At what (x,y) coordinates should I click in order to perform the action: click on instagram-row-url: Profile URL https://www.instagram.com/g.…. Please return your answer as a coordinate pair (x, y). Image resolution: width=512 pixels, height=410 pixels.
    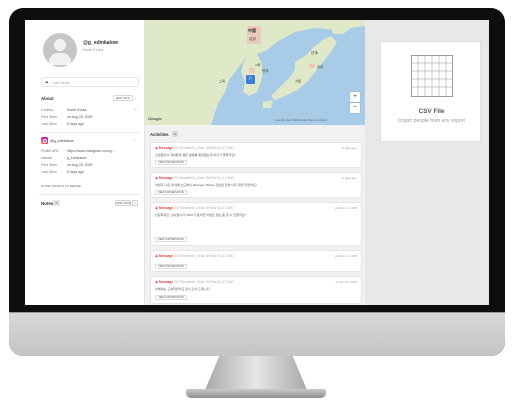
    Looking at the image, I should click on (90, 152).